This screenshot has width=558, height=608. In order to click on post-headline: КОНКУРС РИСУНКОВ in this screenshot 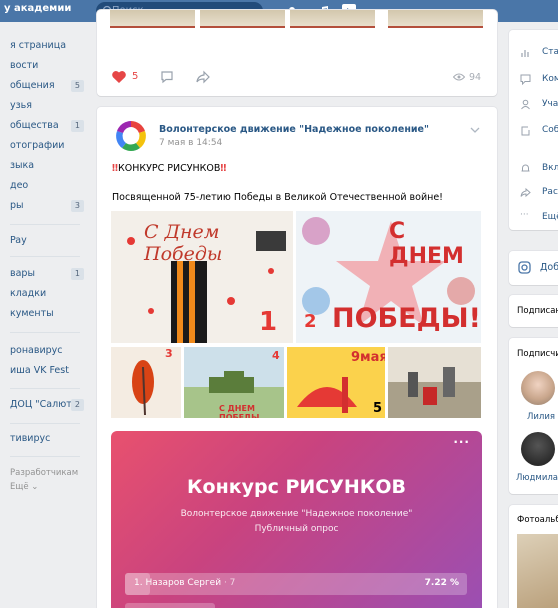, I will do `click(169, 168)`.